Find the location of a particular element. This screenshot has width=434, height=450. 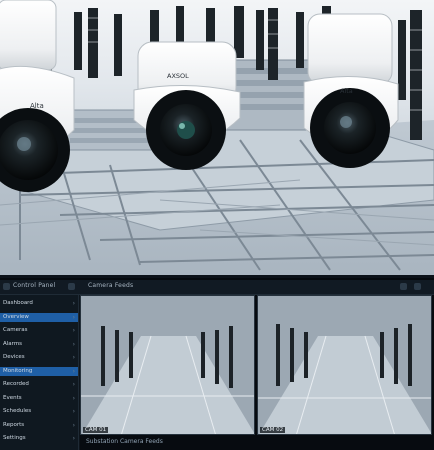

feed-2-image is located at coordinates (344, 365).